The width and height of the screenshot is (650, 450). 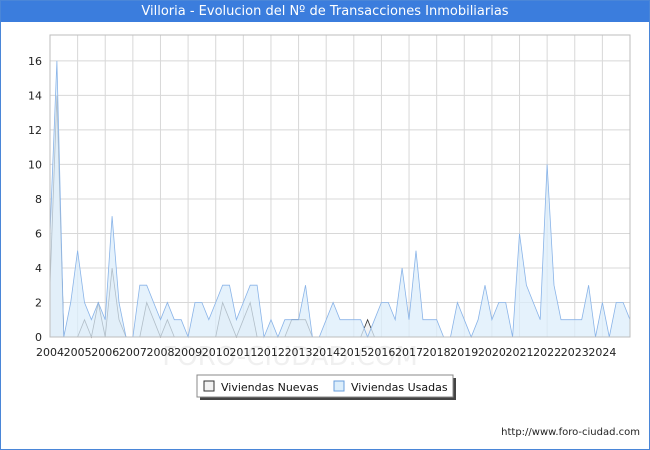 What do you see at coordinates (50, 352) in the screenshot?
I see `x-tick-label: 2004` at bounding box center [50, 352].